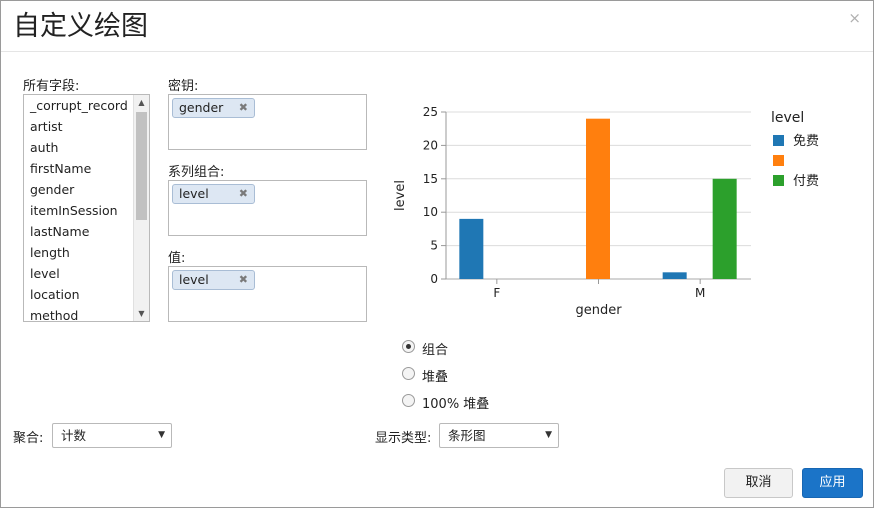 The height and width of the screenshot is (508, 874). I want to click on field-item: length, so click(86, 252).